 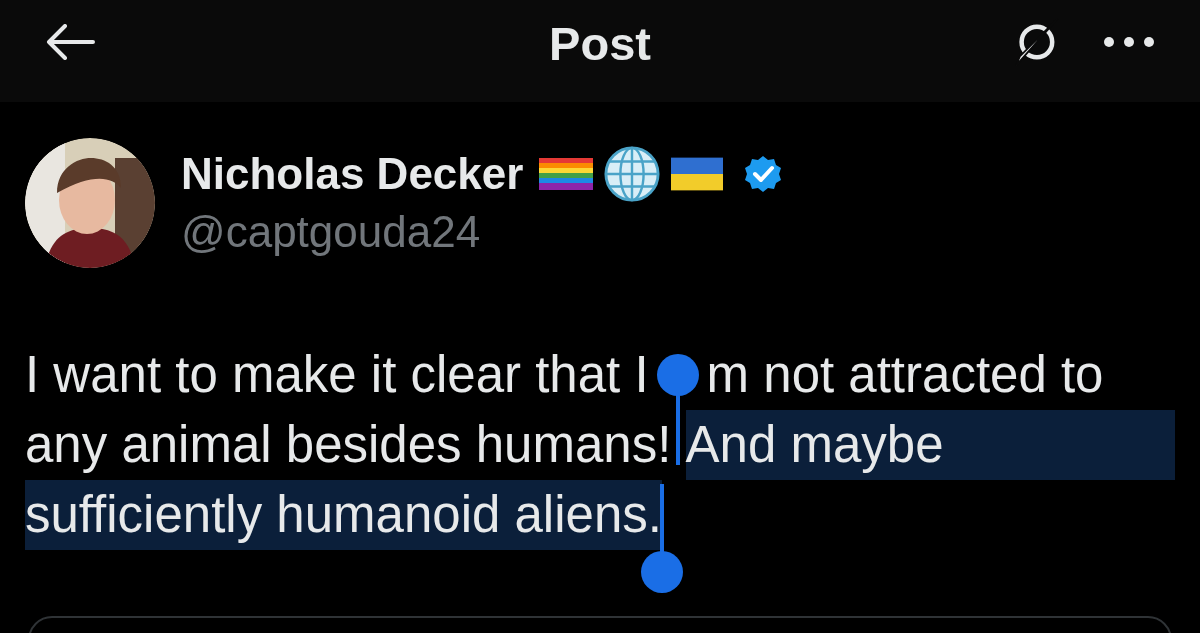 I want to click on author-name: Nicholas Decker, so click(x=352, y=174).